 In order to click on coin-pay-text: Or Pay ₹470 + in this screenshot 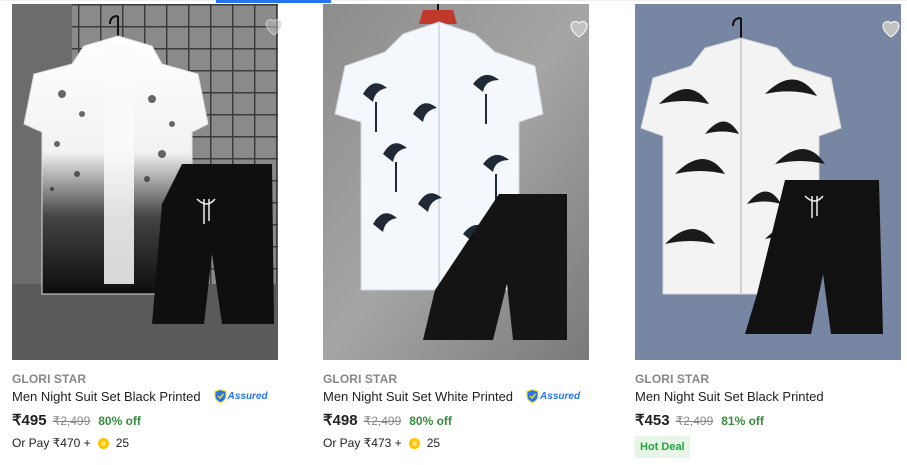, I will do `click(51, 443)`.